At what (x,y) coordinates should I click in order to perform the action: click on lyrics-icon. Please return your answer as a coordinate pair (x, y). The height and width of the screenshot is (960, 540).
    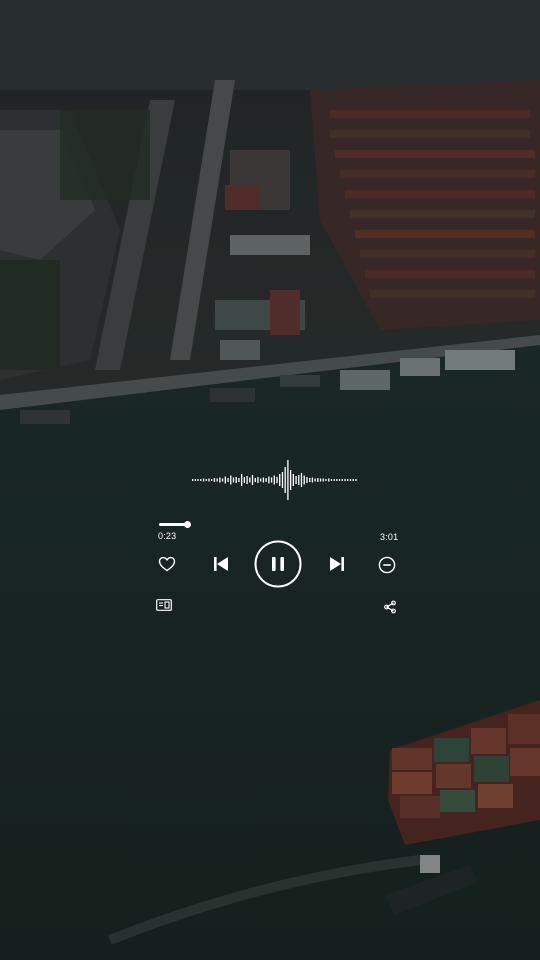
    Looking at the image, I should click on (164, 605).